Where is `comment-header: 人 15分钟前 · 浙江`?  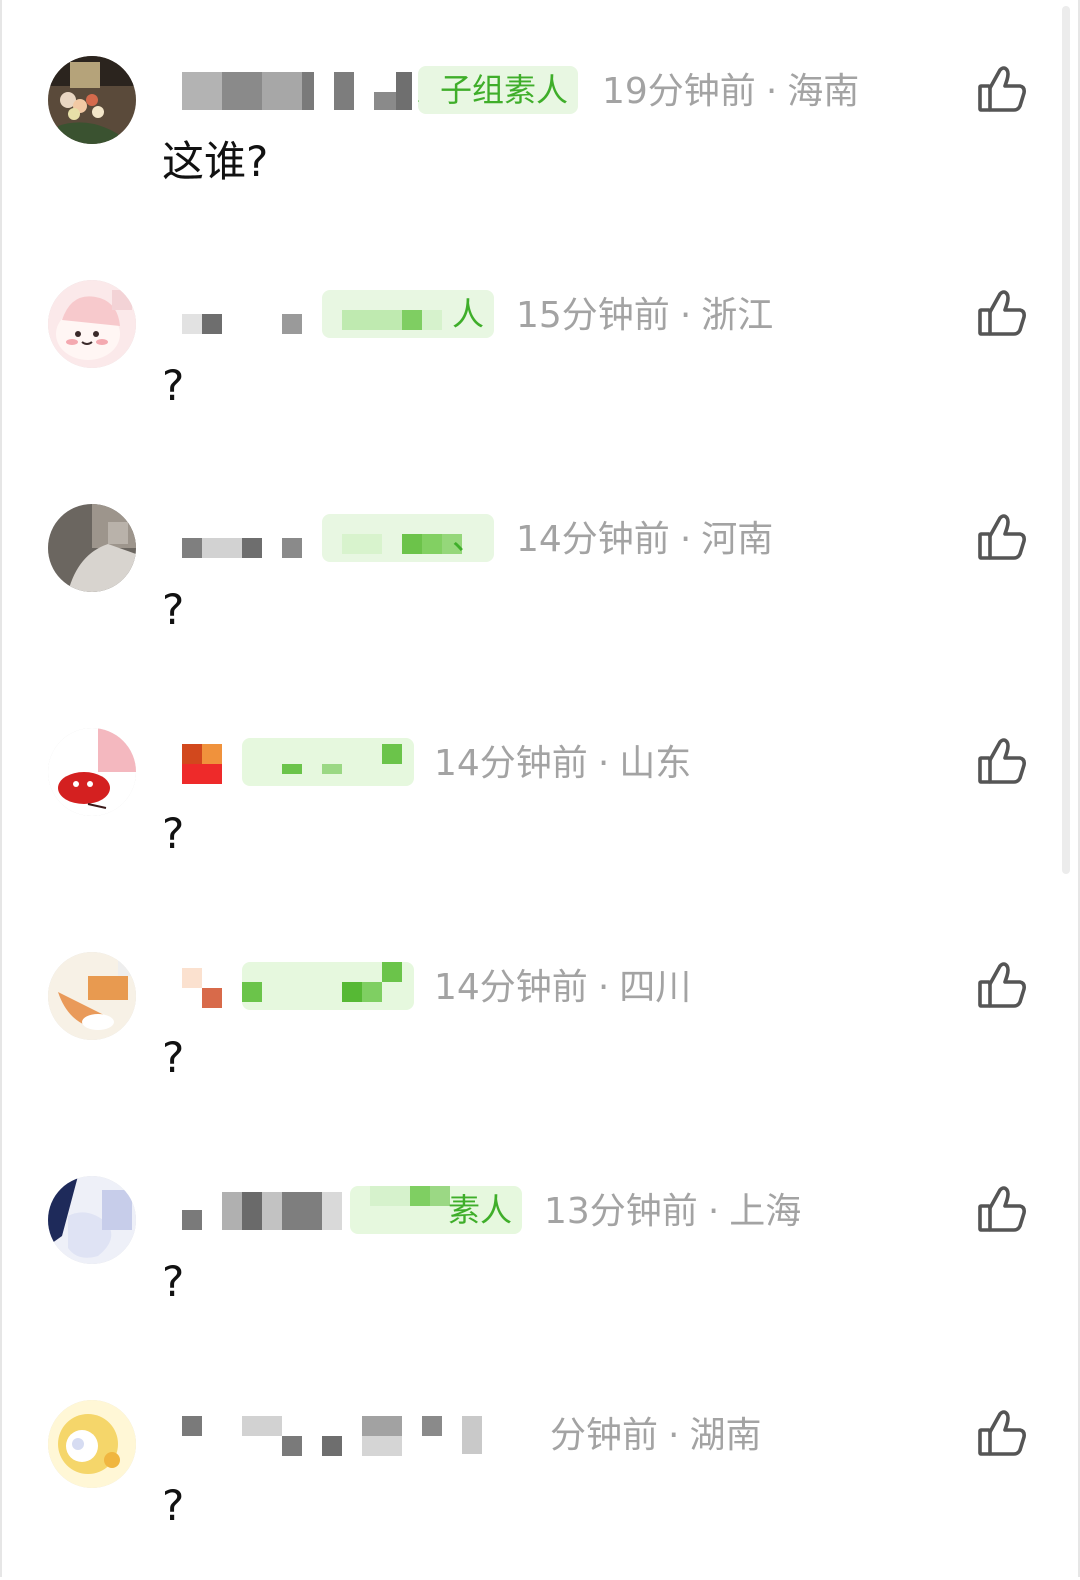
comment-header: 人 15分钟前 · 浙江 is located at coordinates (550, 316).